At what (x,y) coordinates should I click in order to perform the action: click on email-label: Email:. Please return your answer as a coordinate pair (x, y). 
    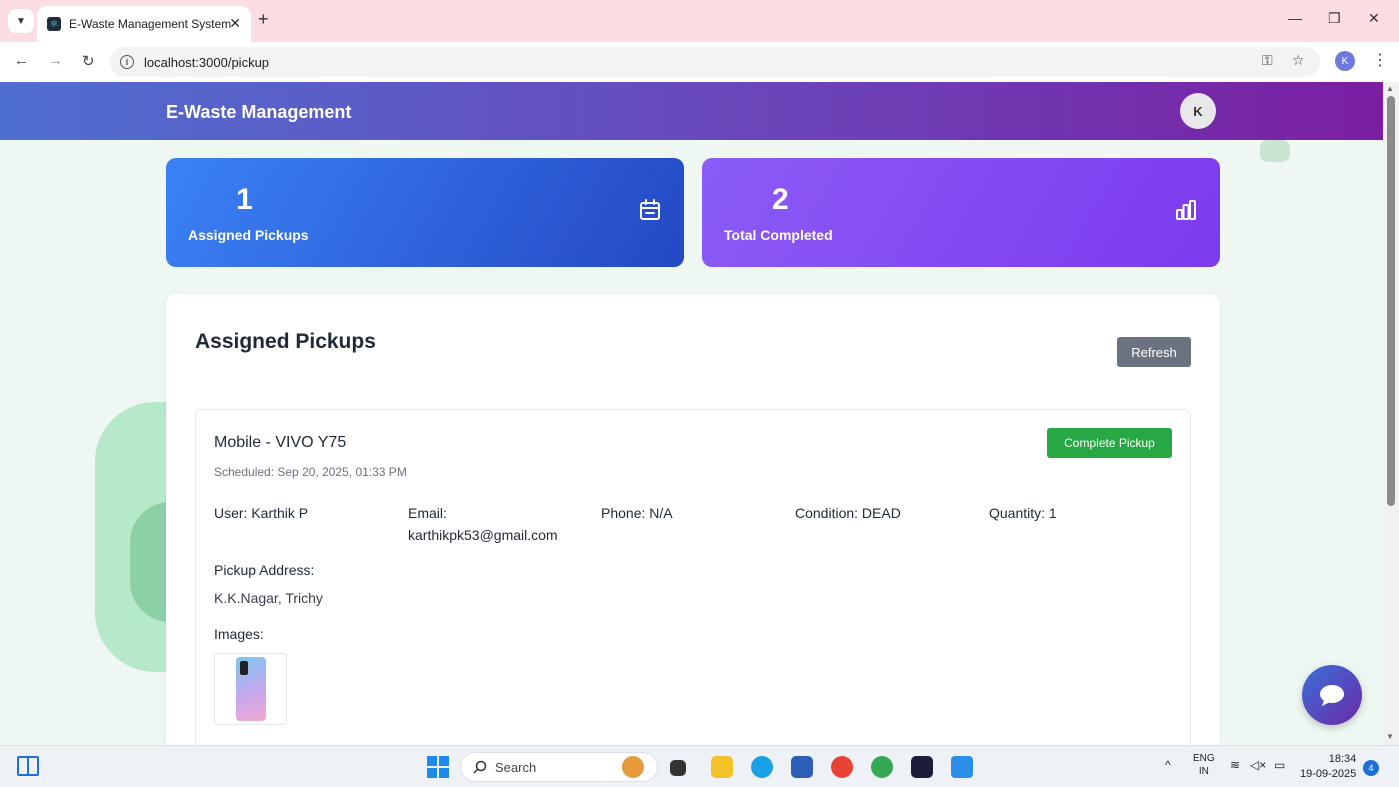
    Looking at the image, I should click on (427, 513).